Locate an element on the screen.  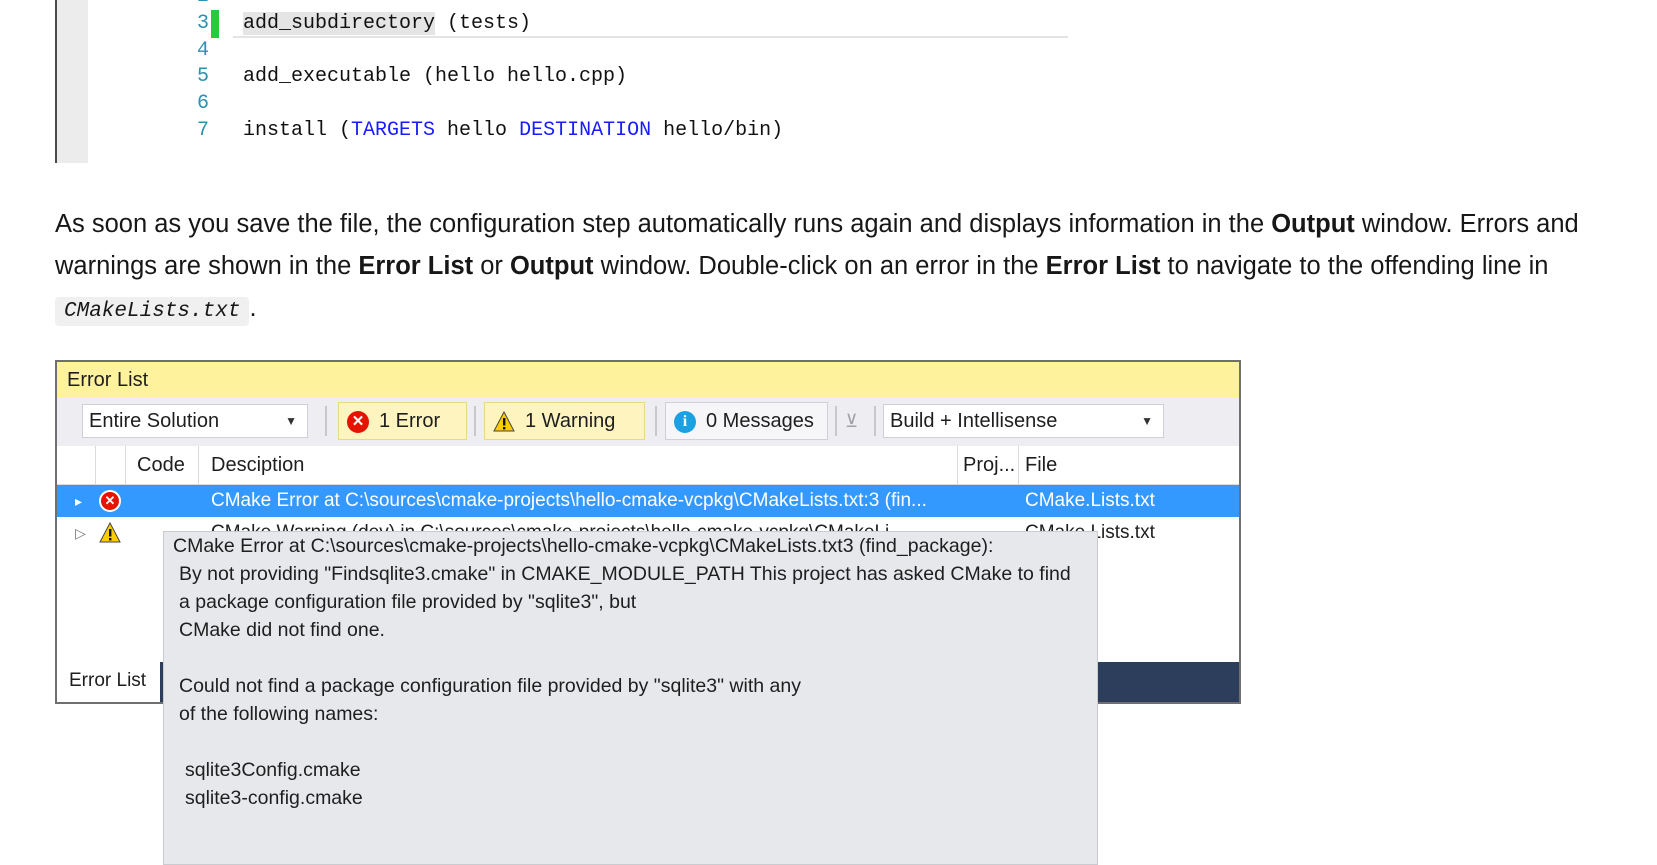
text: or is located at coordinates (491, 266).